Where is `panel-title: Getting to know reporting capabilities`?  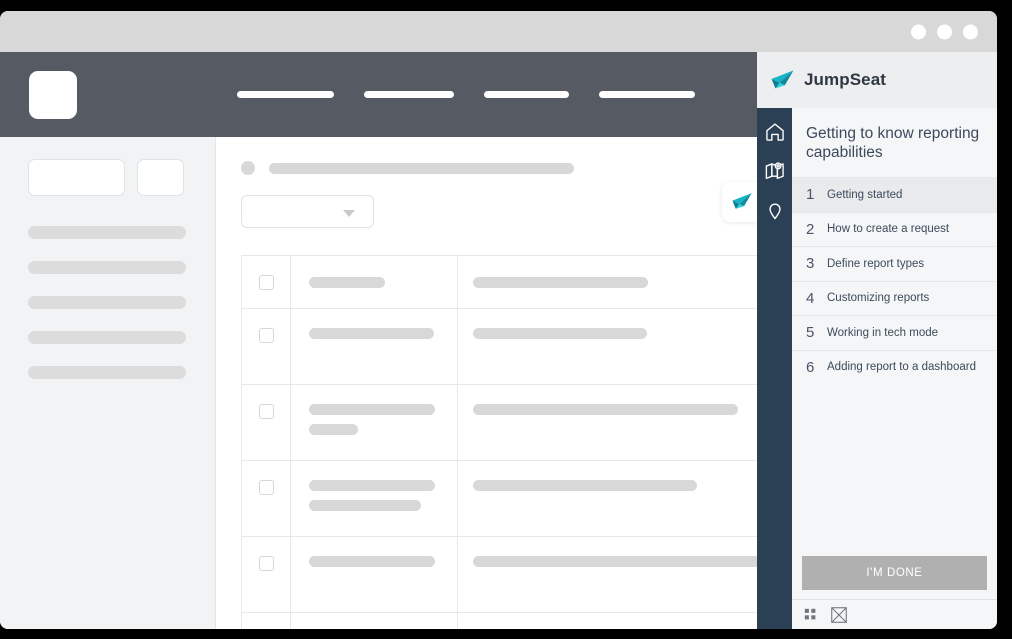
panel-title: Getting to know reporting capabilities is located at coordinates (893, 143).